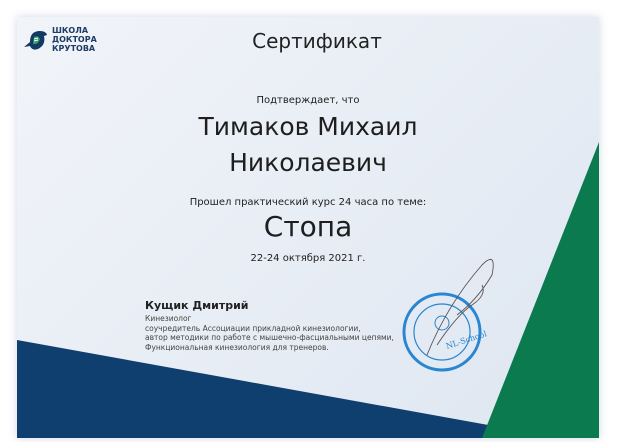 This screenshot has height=442, width=623. I want to click on signer-title: Кинезиолог, so click(168, 318).